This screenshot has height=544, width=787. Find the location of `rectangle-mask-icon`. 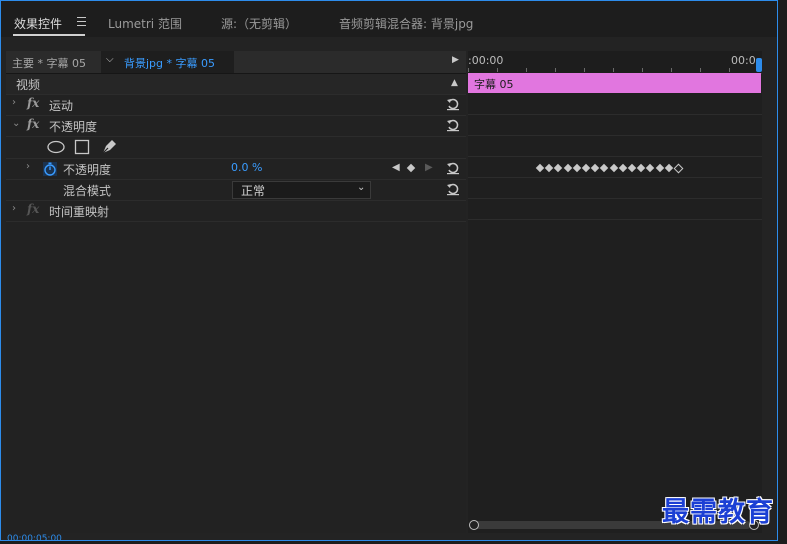

rectangle-mask-icon is located at coordinates (82, 147).